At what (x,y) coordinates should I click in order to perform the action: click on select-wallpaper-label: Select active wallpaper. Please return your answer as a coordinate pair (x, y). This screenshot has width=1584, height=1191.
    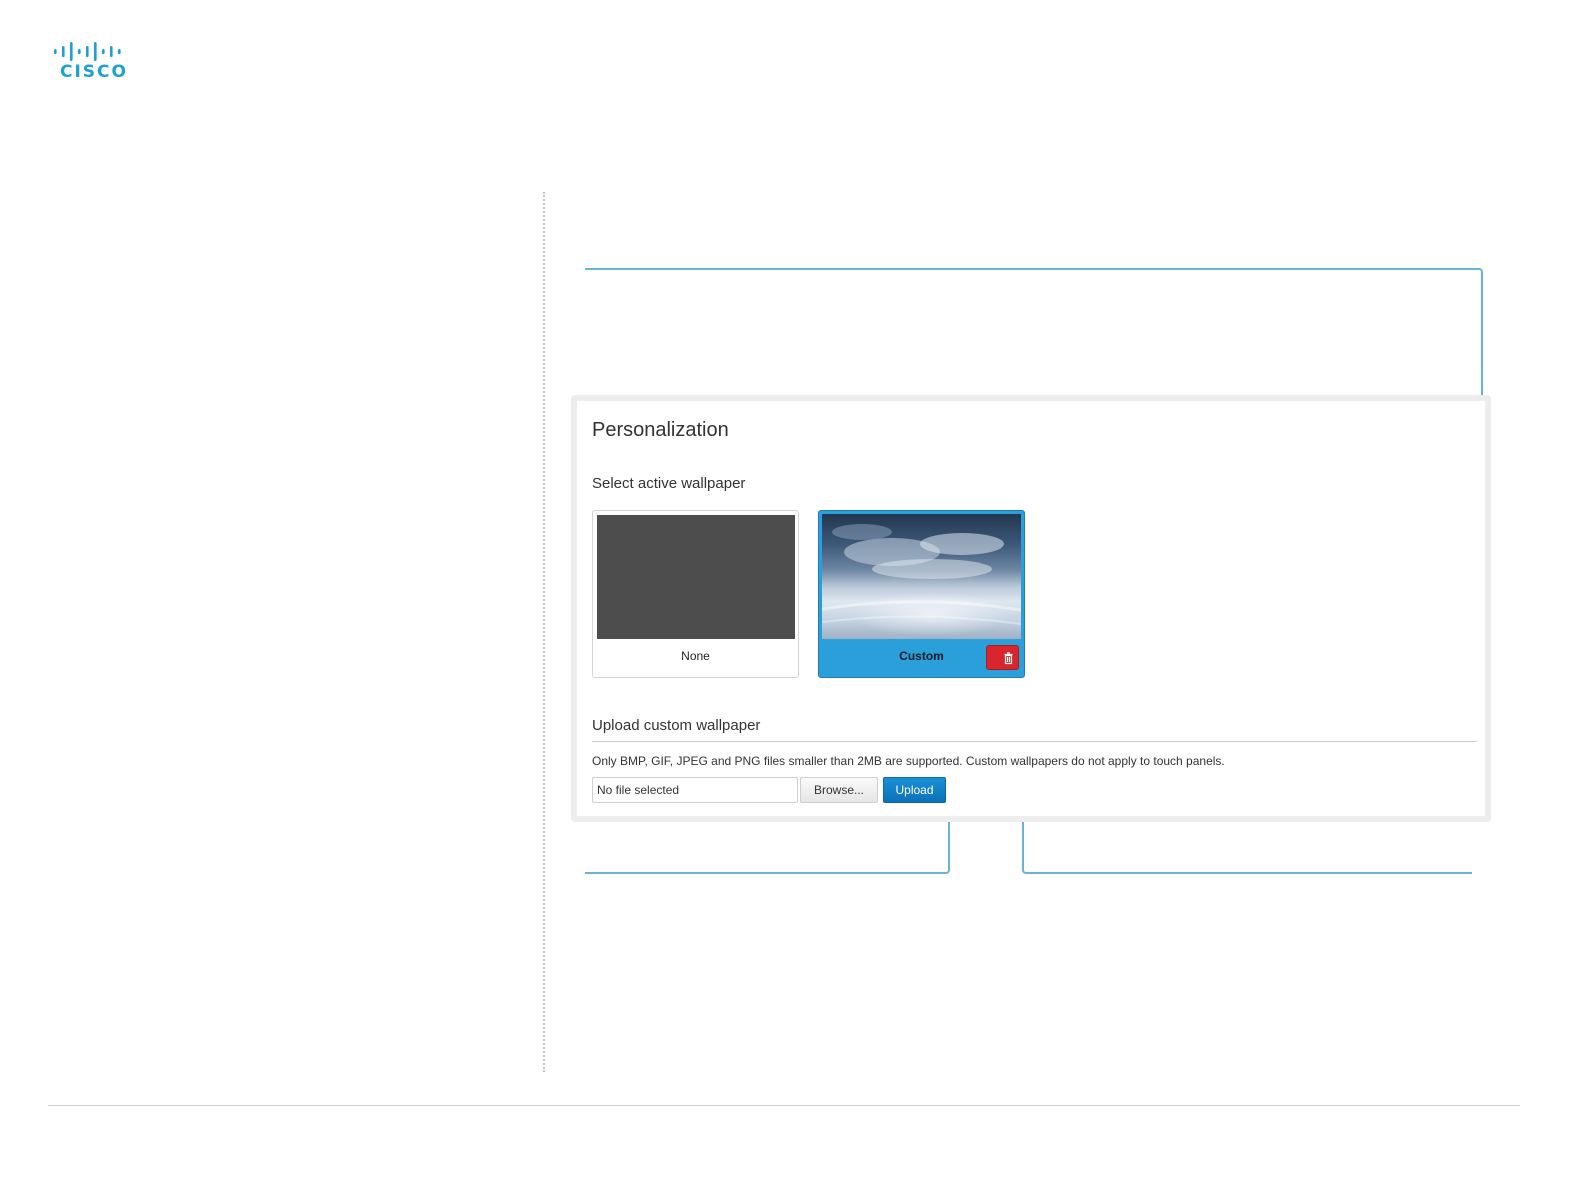
    Looking at the image, I should click on (669, 483).